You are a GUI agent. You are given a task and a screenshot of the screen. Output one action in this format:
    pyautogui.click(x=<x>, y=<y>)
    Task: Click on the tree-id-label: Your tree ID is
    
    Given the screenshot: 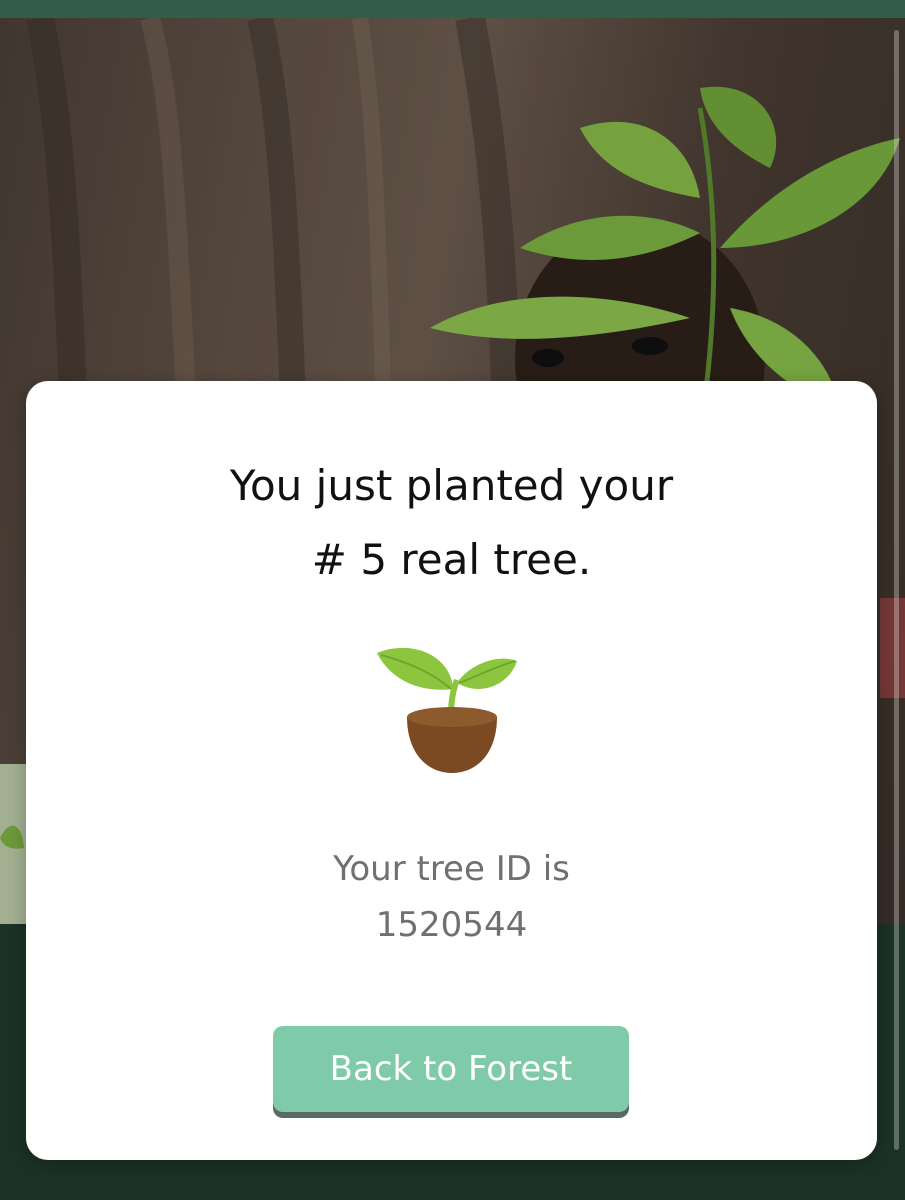 What is the action you would take?
    pyautogui.click(x=451, y=869)
    